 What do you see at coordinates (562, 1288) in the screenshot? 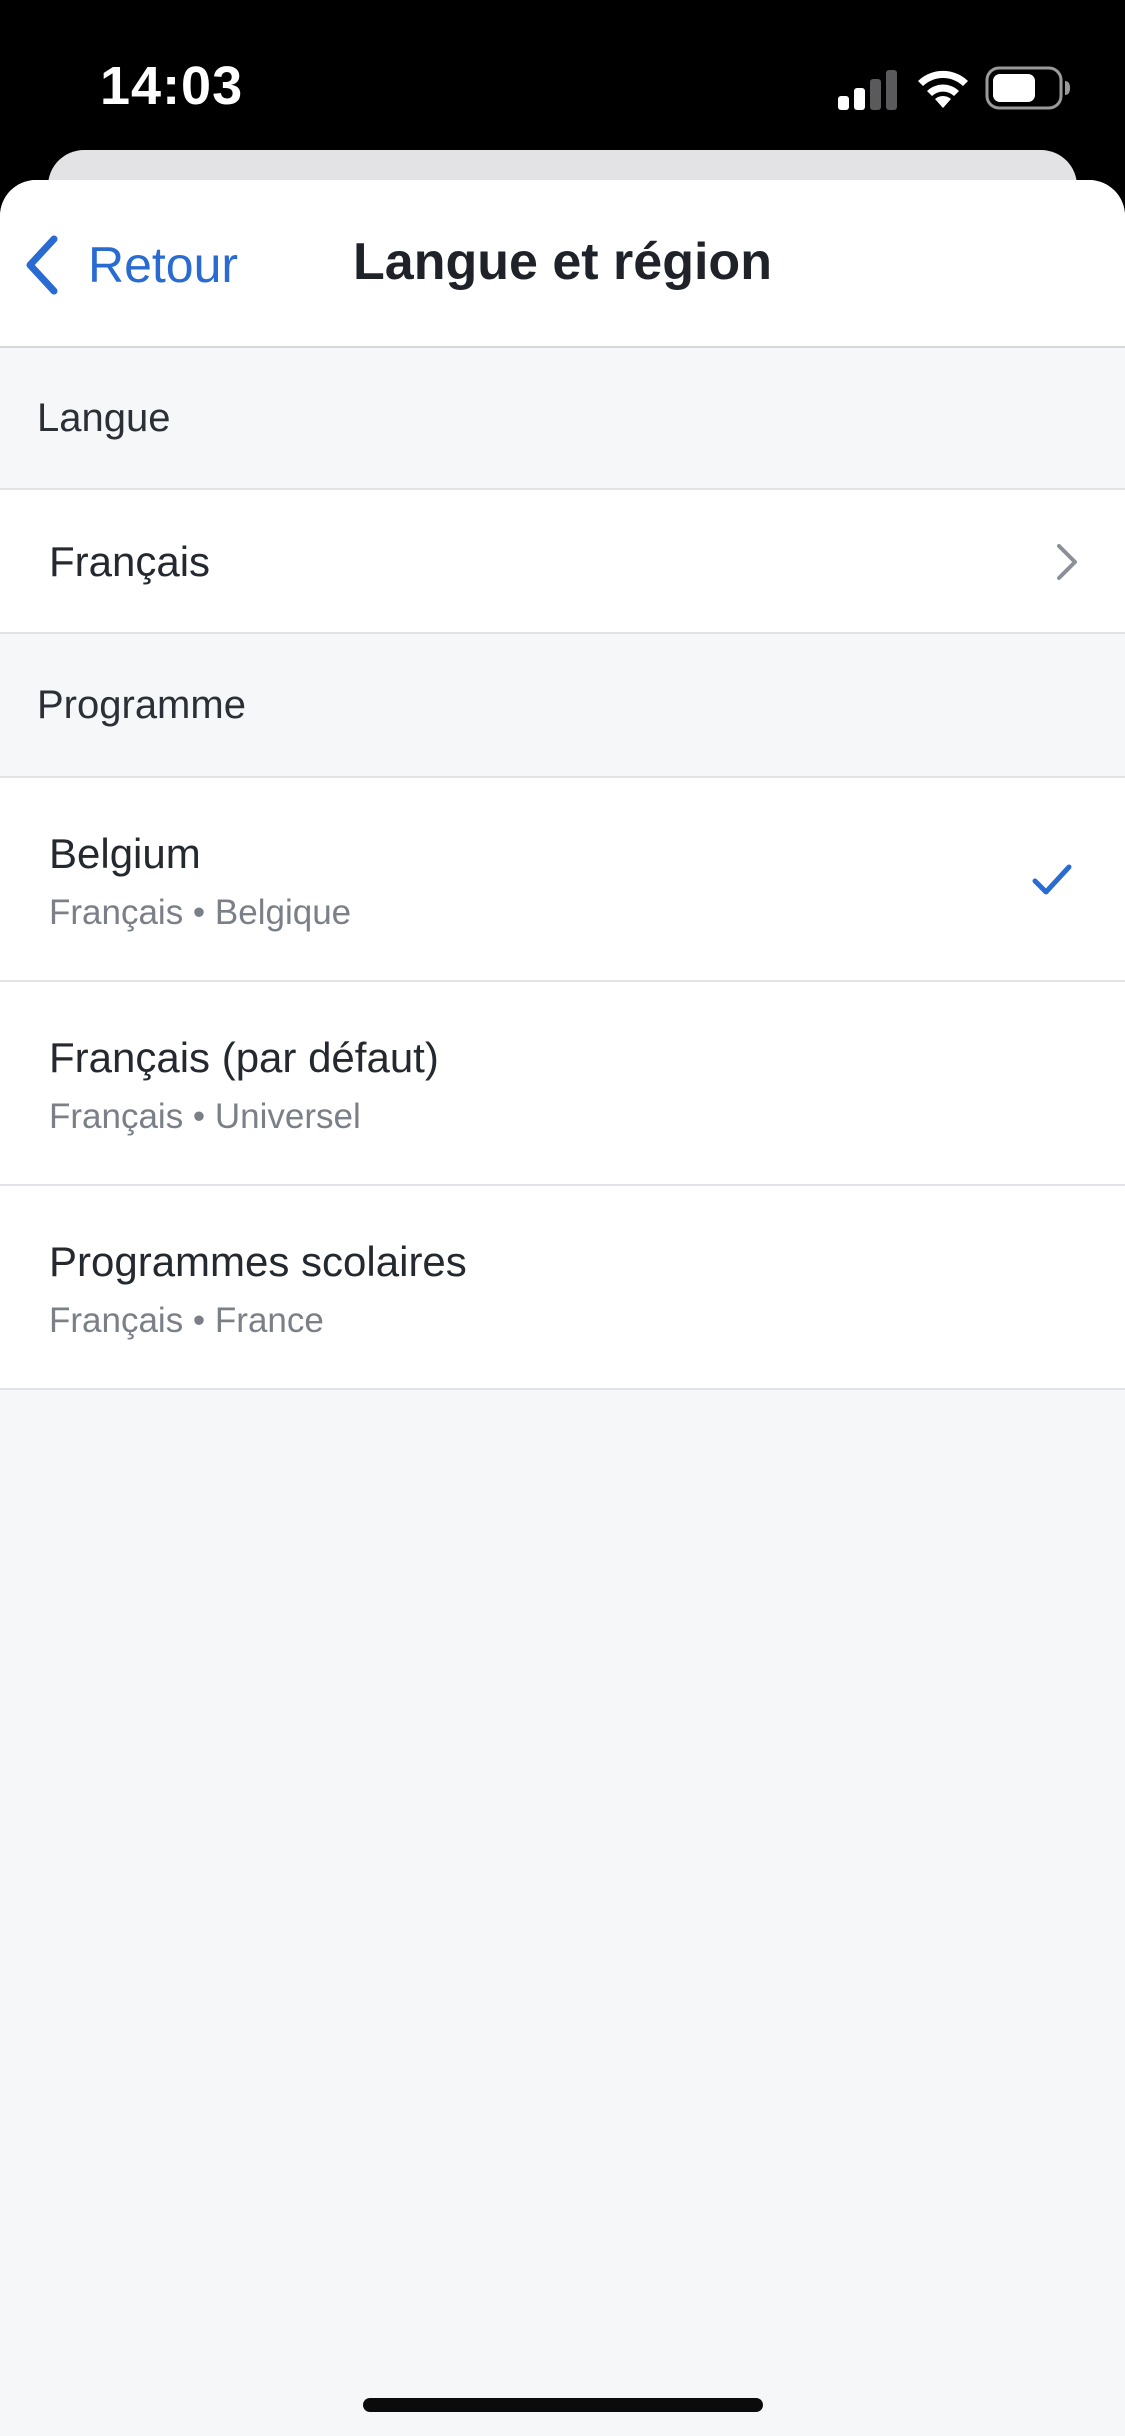
I see `program-row-school: Programmes scolaires Français • France` at bounding box center [562, 1288].